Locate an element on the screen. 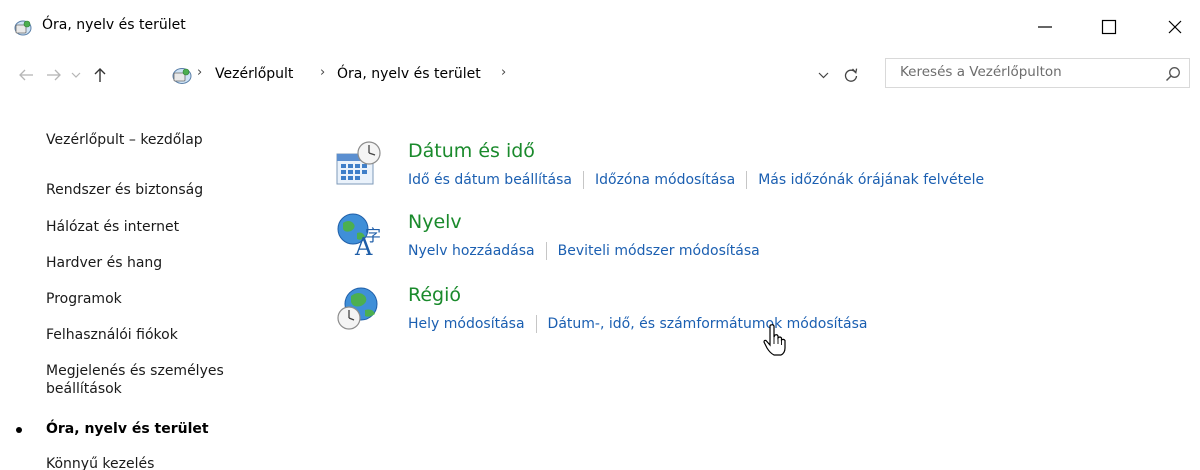  close-icon is located at coordinates (1175, 27).